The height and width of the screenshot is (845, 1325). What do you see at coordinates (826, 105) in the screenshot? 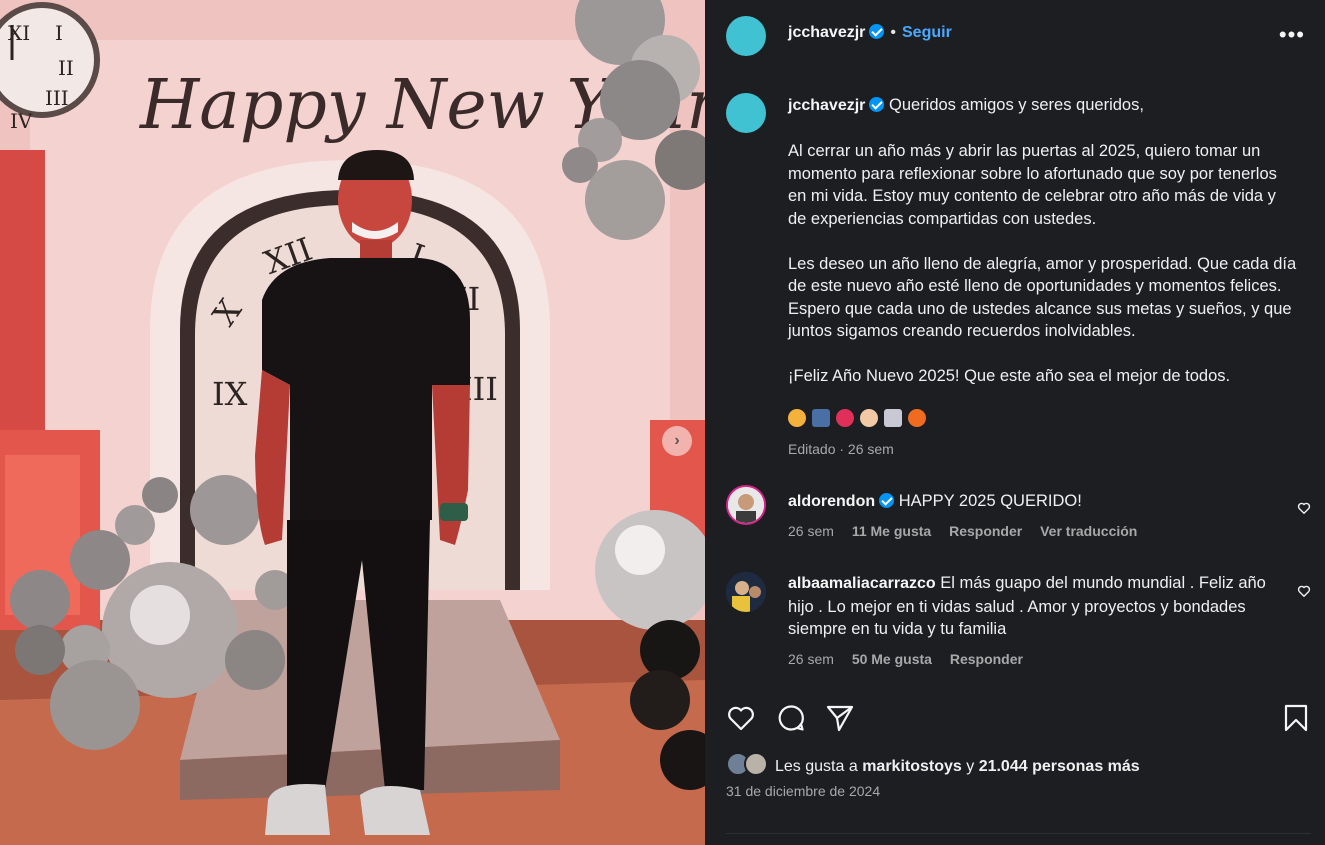
I see `caption-username: jcchavezjr` at bounding box center [826, 105].